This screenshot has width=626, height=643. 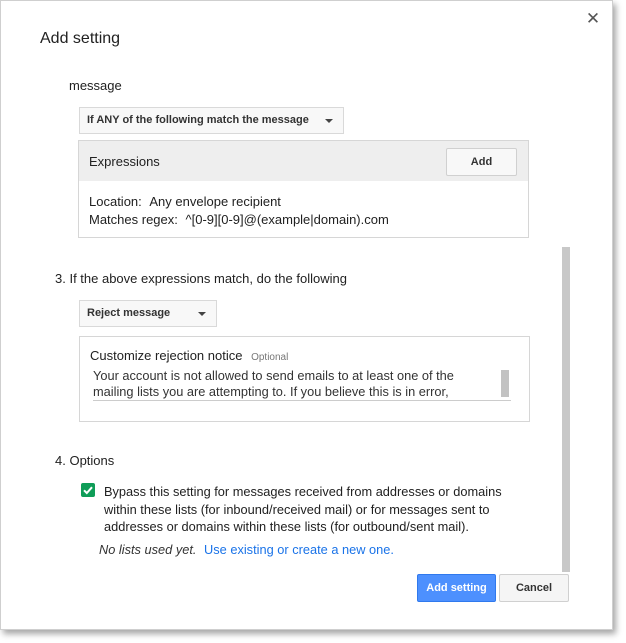 What do you see at coordinates (481, 162) in the screenshot?
I see `add-expression-button: Add` at bounding box center [481, 162].